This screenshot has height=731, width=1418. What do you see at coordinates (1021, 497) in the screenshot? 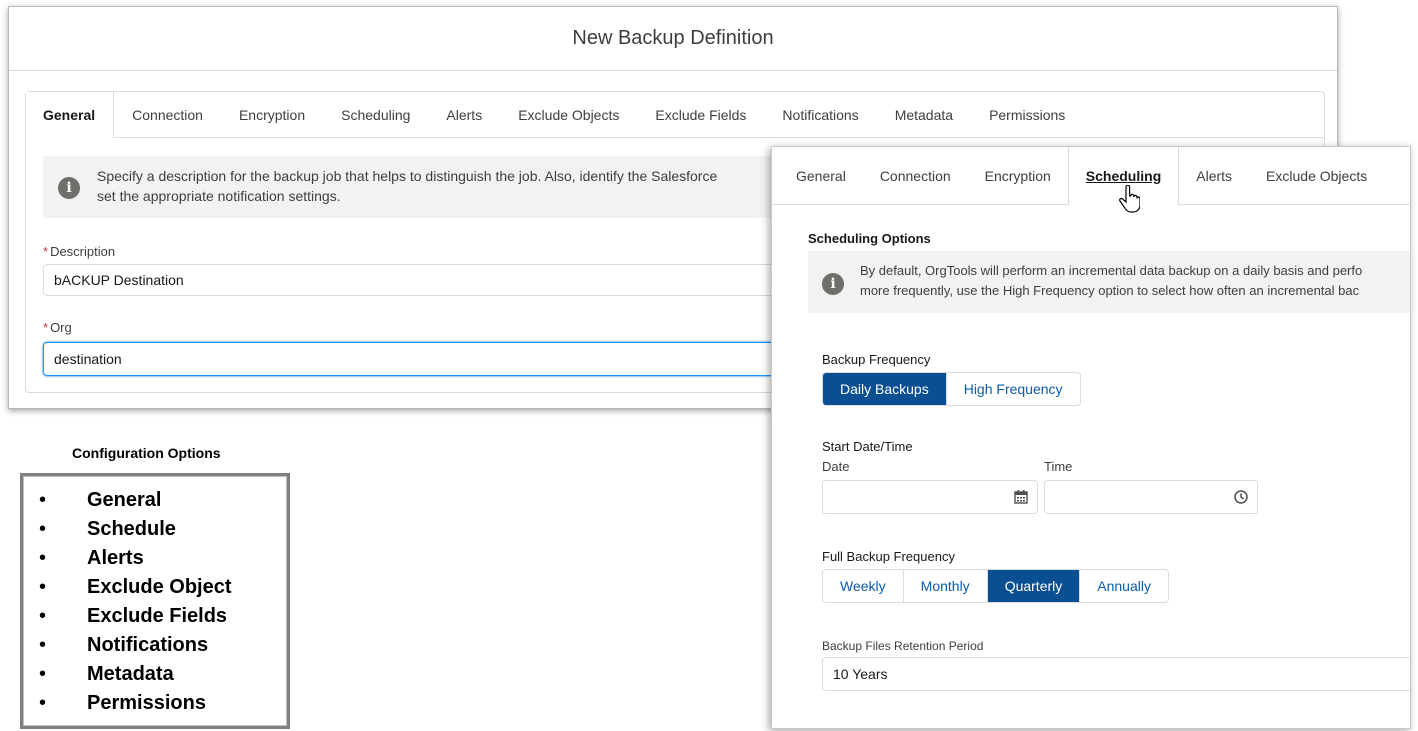
I see `calendar-icon` at bounding box center [1021, 497].